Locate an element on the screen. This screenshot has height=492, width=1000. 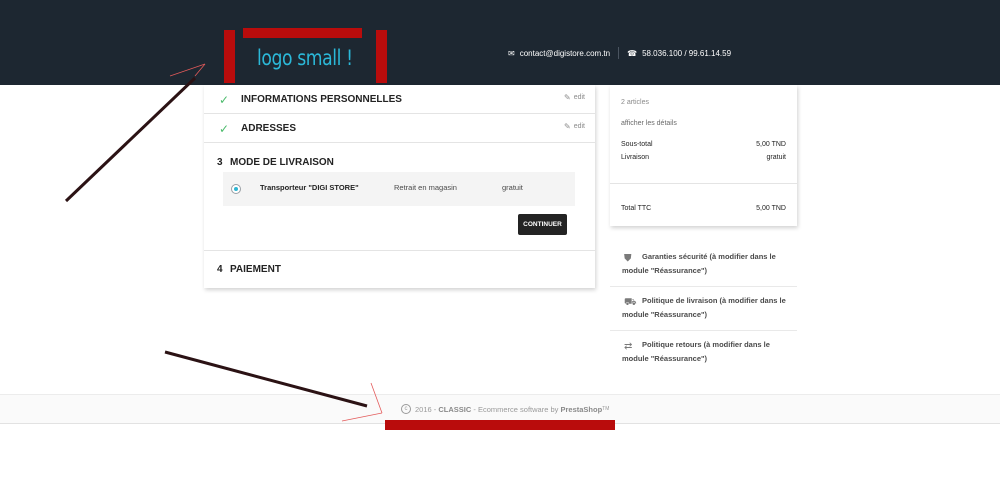
logo-bar-top is located at coordinates (302, 33).